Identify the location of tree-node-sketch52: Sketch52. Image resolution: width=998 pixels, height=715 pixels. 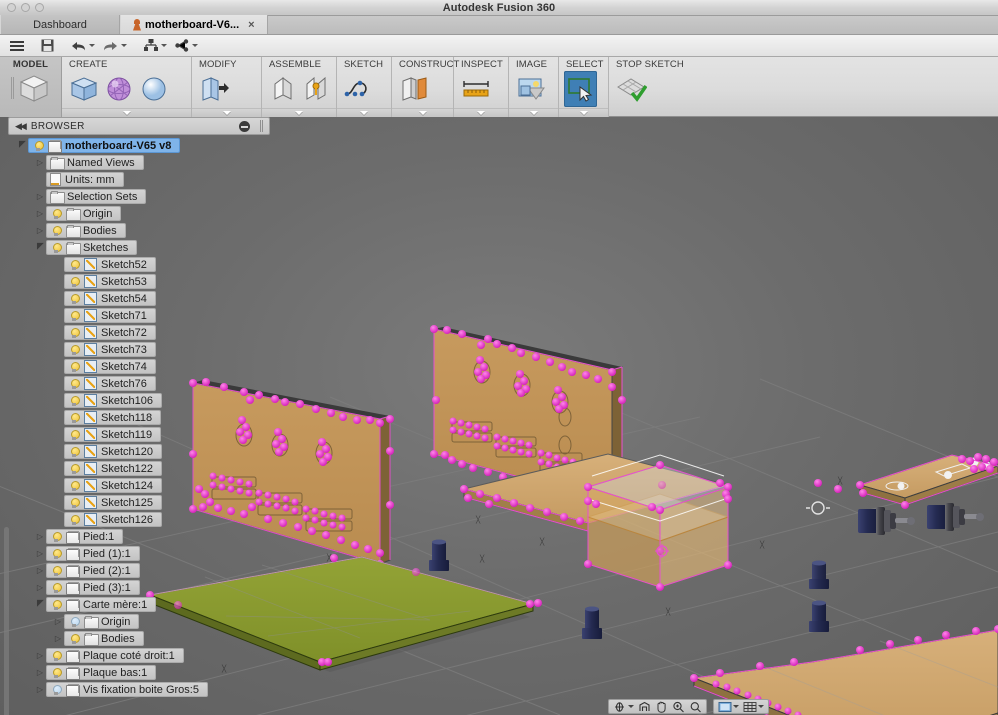
(142, 264).